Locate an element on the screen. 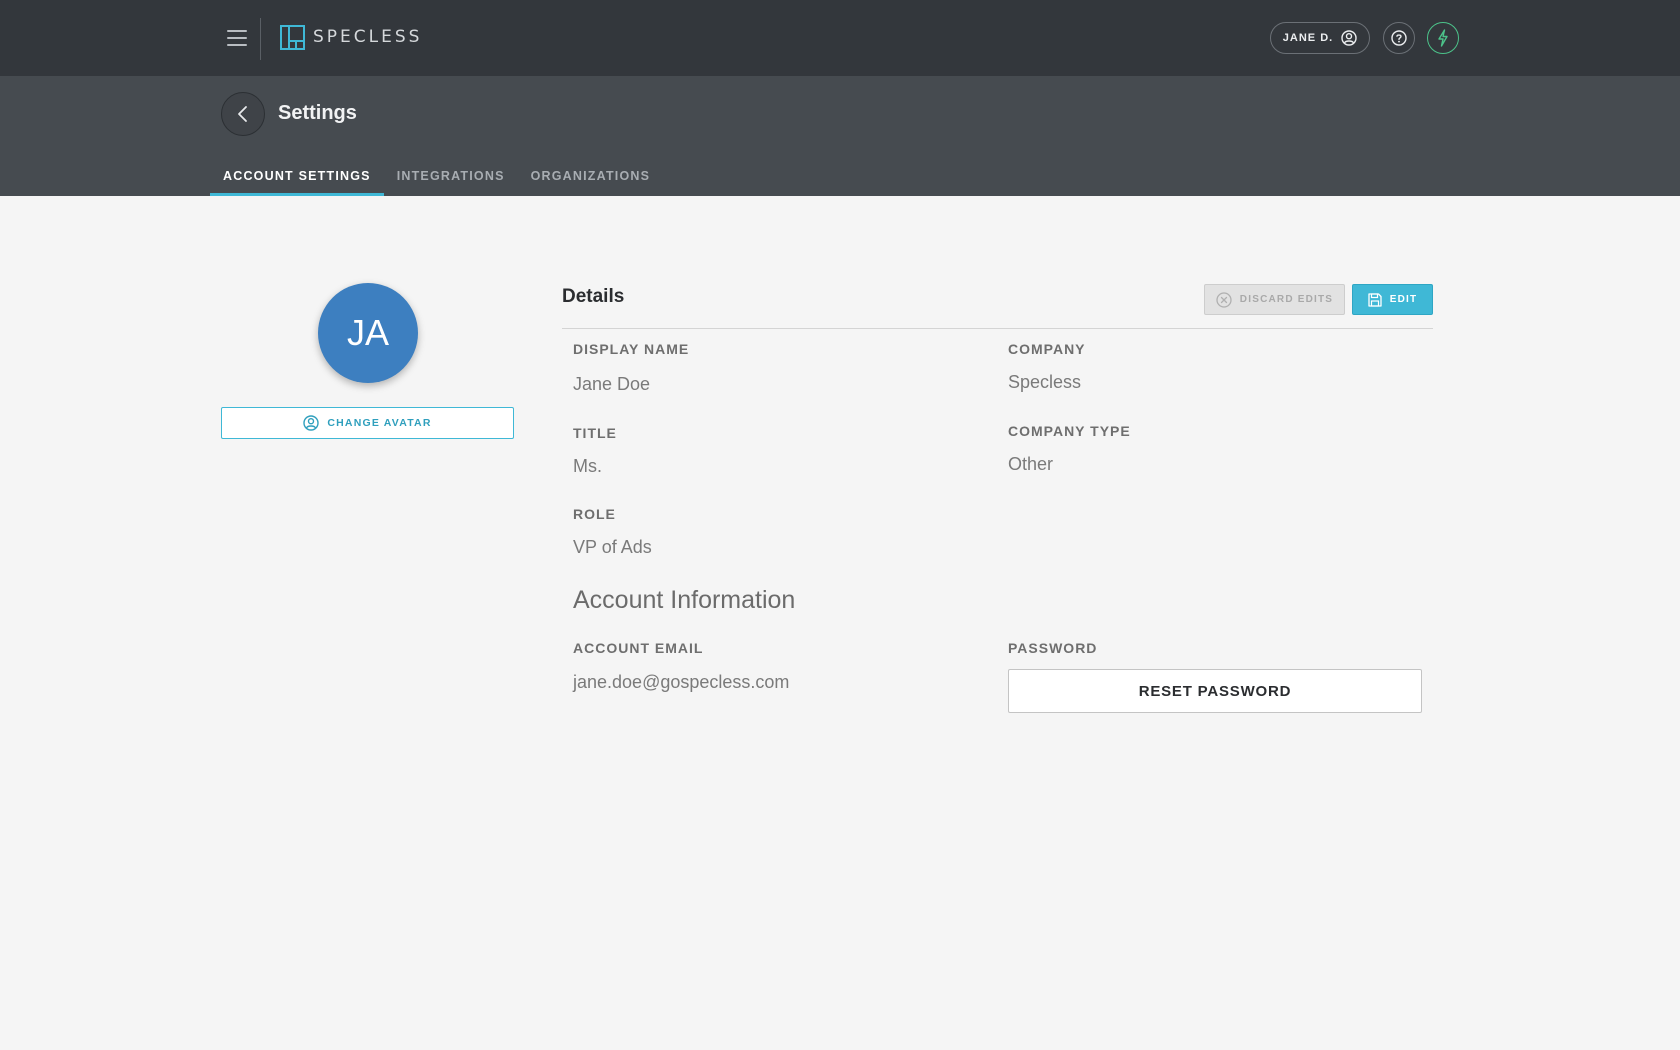 The width and height of the screenshot is (1680, 1050). save-floppy-icon is located at coordinates (1375, 299).